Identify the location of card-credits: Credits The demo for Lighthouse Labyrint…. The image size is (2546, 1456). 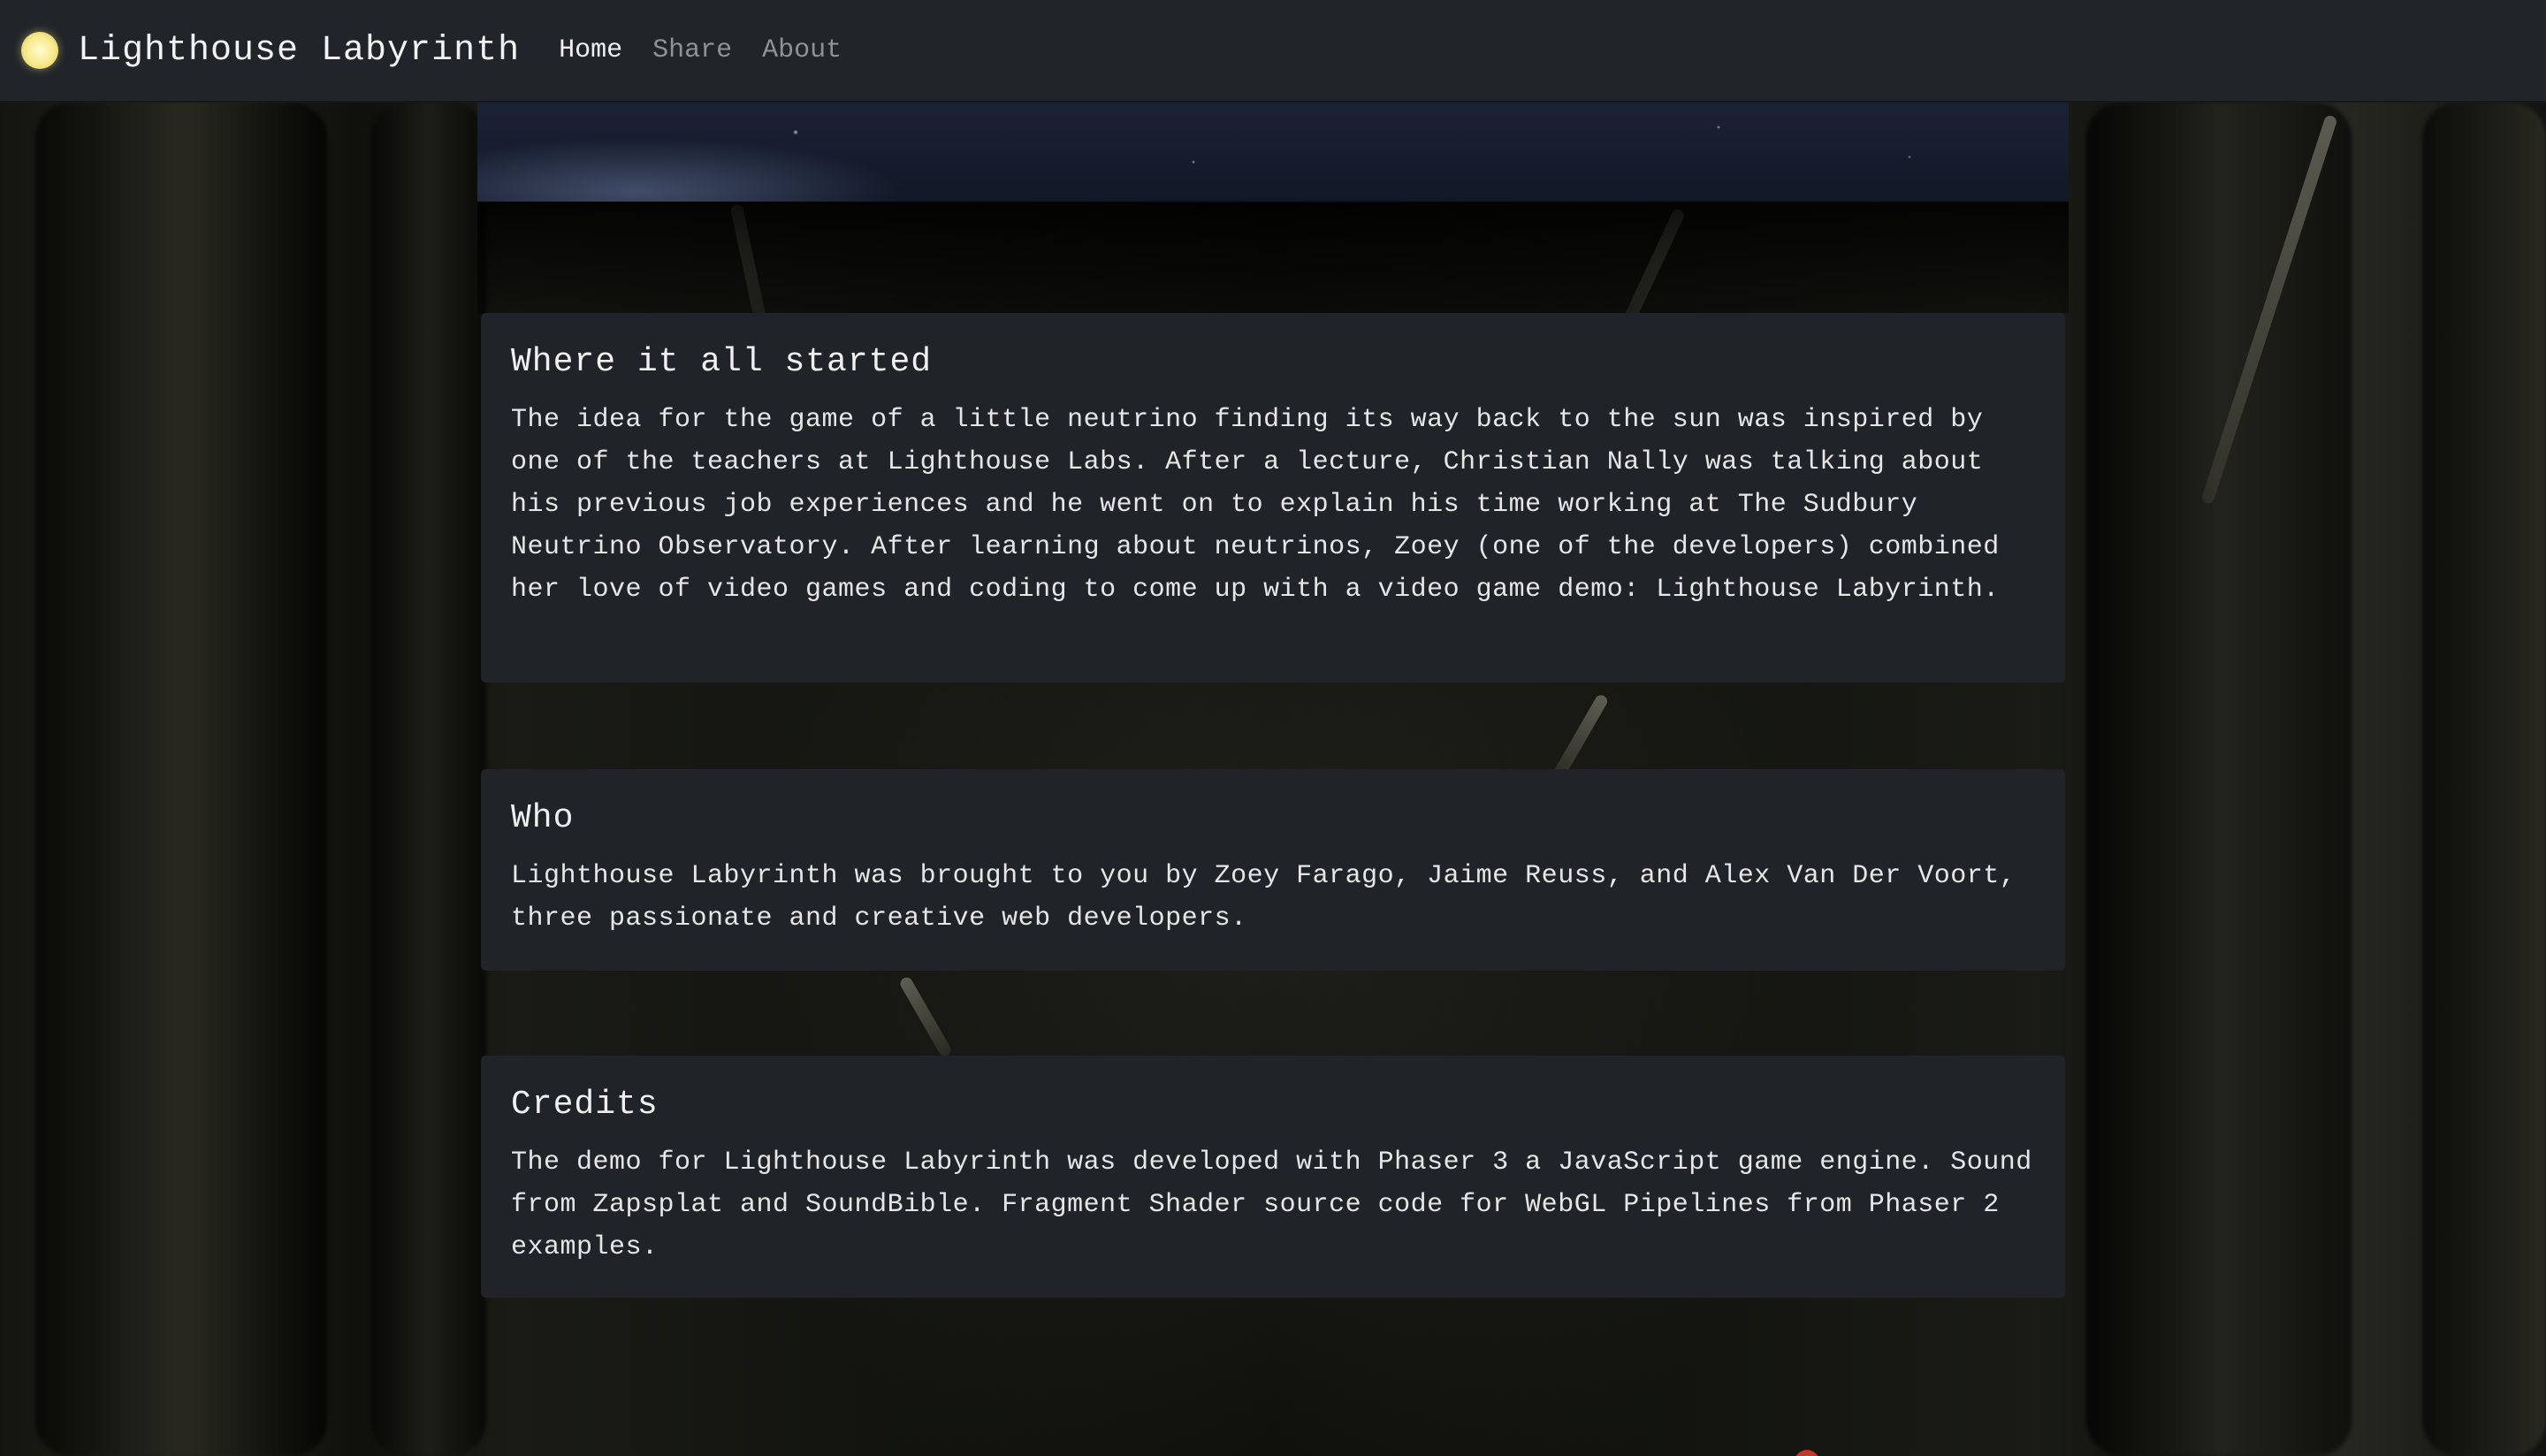
(1273, 1177).